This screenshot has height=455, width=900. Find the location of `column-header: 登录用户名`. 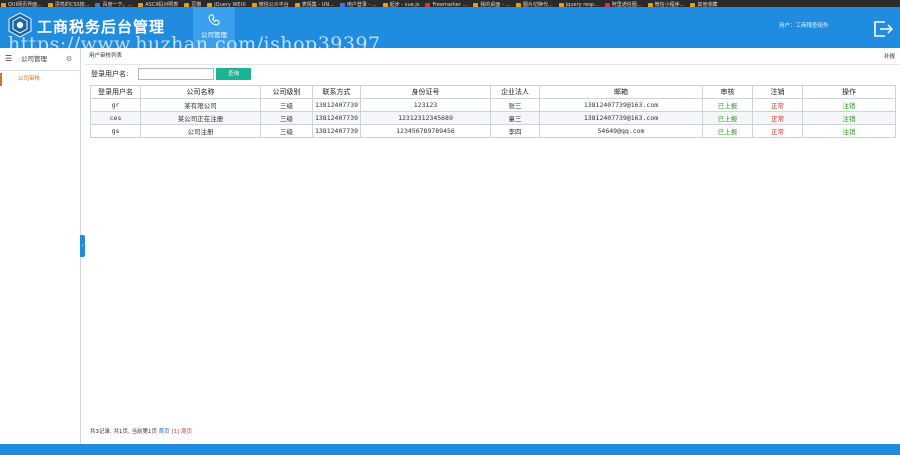

column-header: 登录用户名 is located at coordinates (115, 92).